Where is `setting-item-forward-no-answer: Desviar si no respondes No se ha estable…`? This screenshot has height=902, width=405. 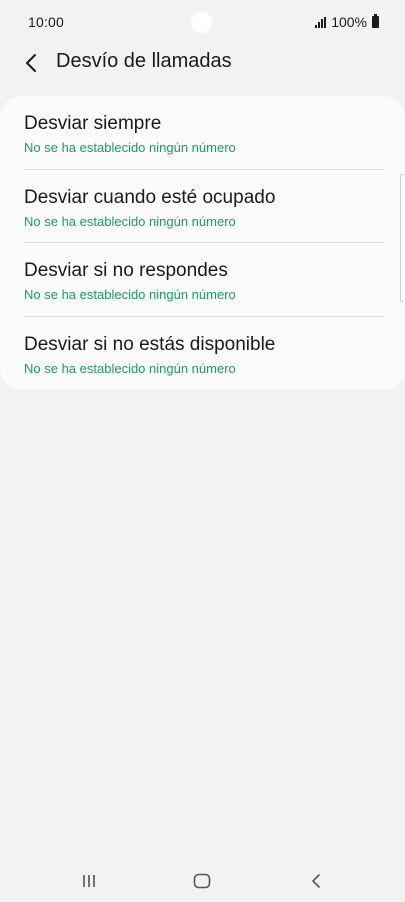
setting-item-forward-no-answer: Desviar si no respondes No se ha estable… is located at coordinates (202, 280).